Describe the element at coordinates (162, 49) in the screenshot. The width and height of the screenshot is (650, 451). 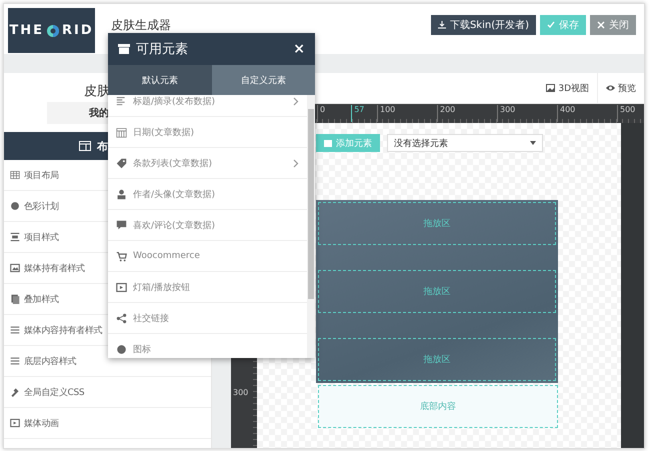
I see `popup-title: 可用元素` at that location.